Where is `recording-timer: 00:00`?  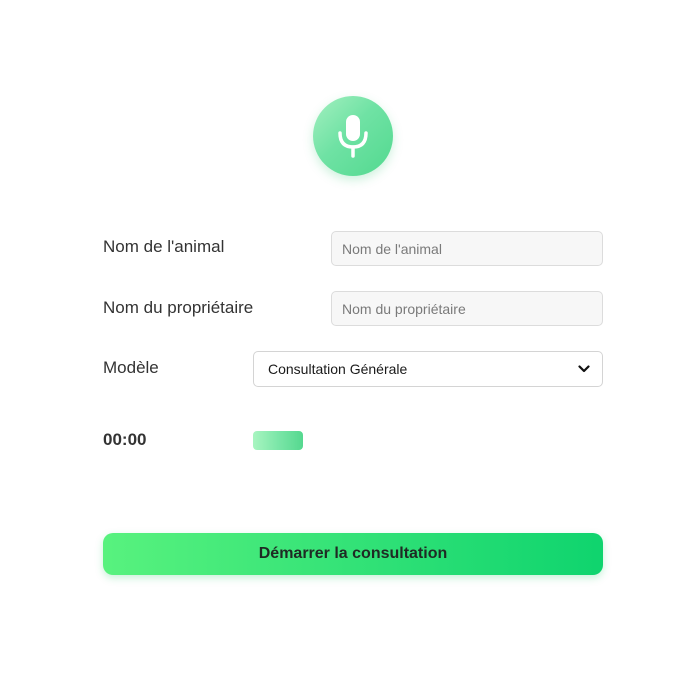
recording-timer: 00:00 is located at coordinates (125, 439).